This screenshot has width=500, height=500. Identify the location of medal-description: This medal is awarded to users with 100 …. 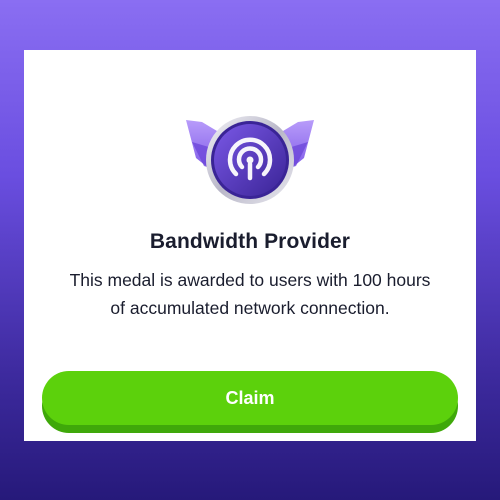
(250, 294).